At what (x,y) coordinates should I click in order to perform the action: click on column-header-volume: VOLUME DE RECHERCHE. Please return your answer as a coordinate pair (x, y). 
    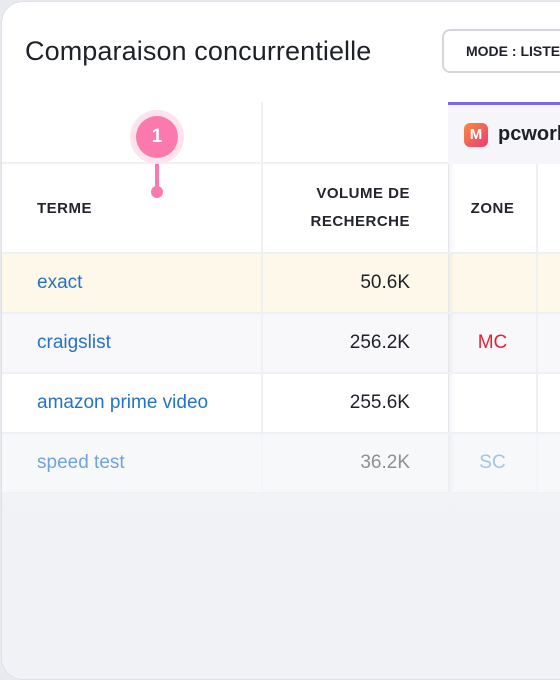
    Looking at the image, I should click on (355, 208).